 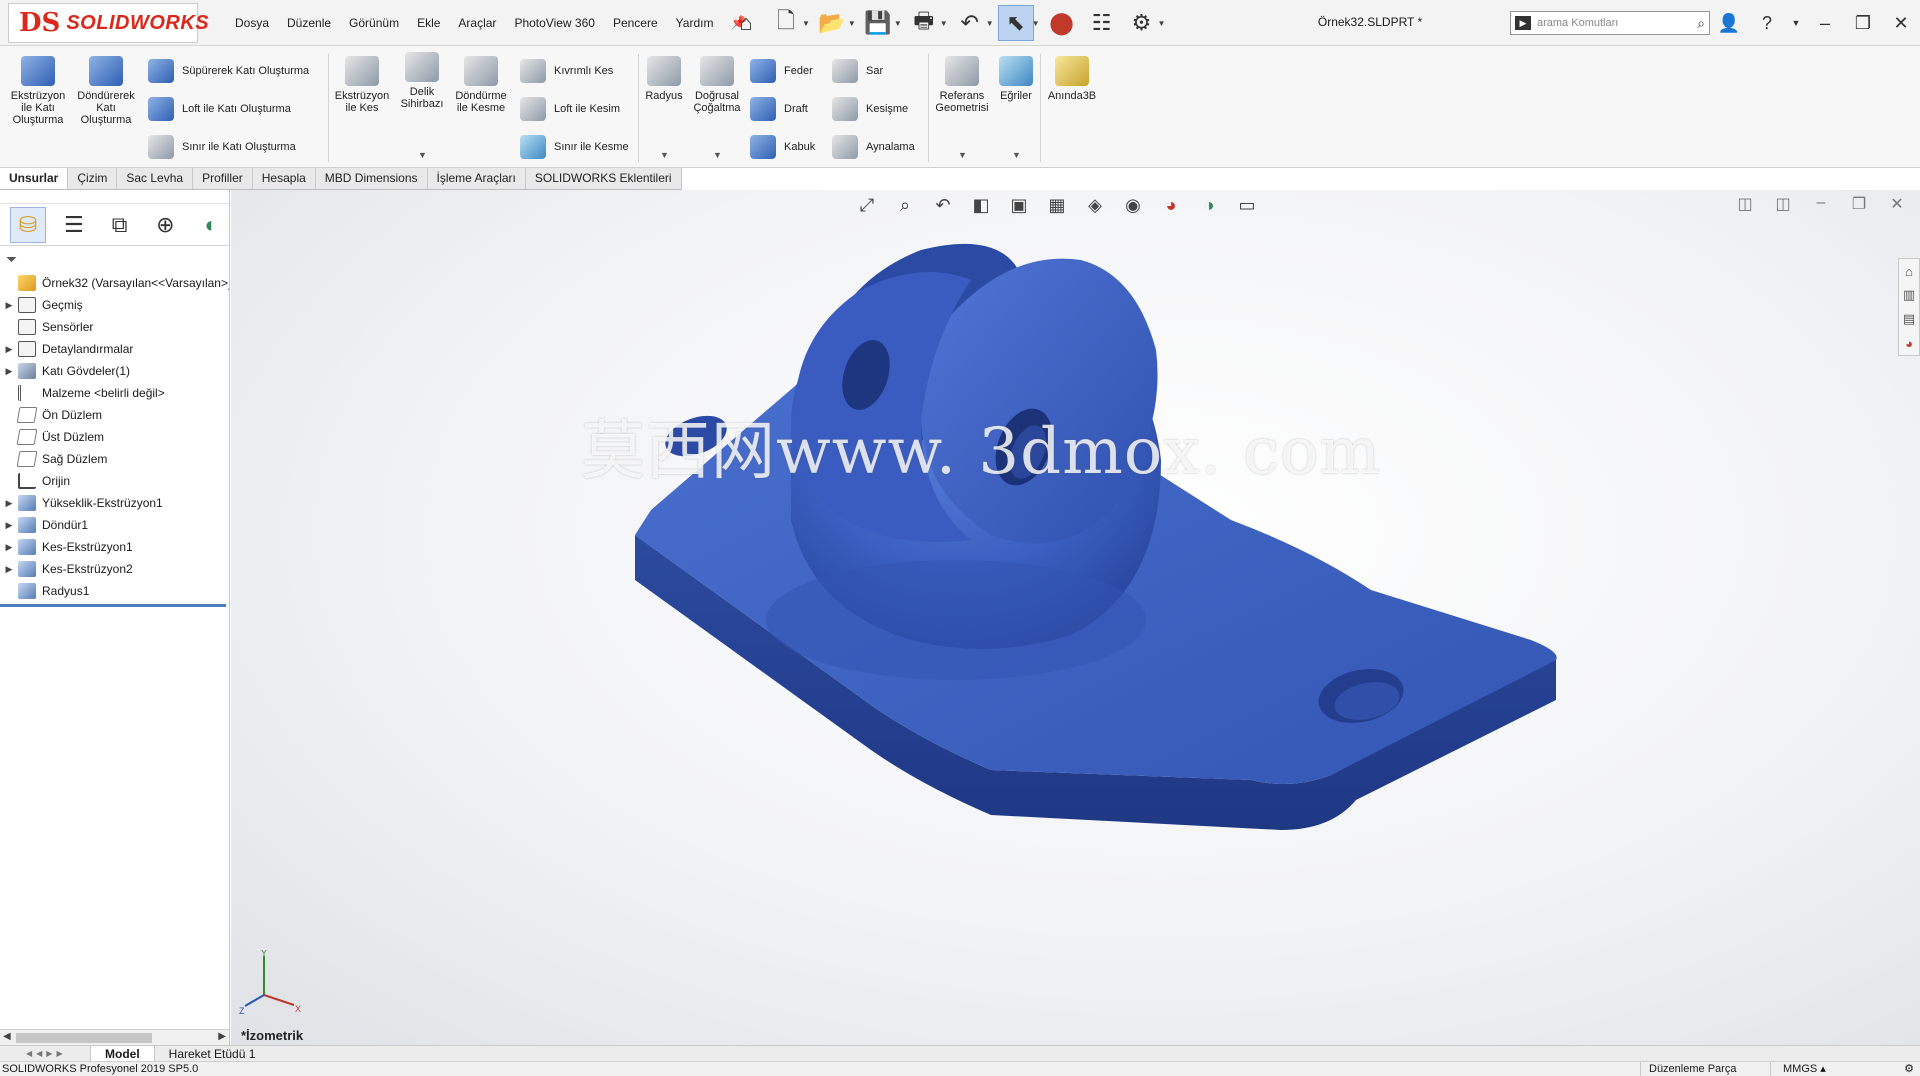 What do you see at coordinates (34, 178) in the screenshot?
I see `tab-features: Unsurlar` at bounding box center [34, 178].